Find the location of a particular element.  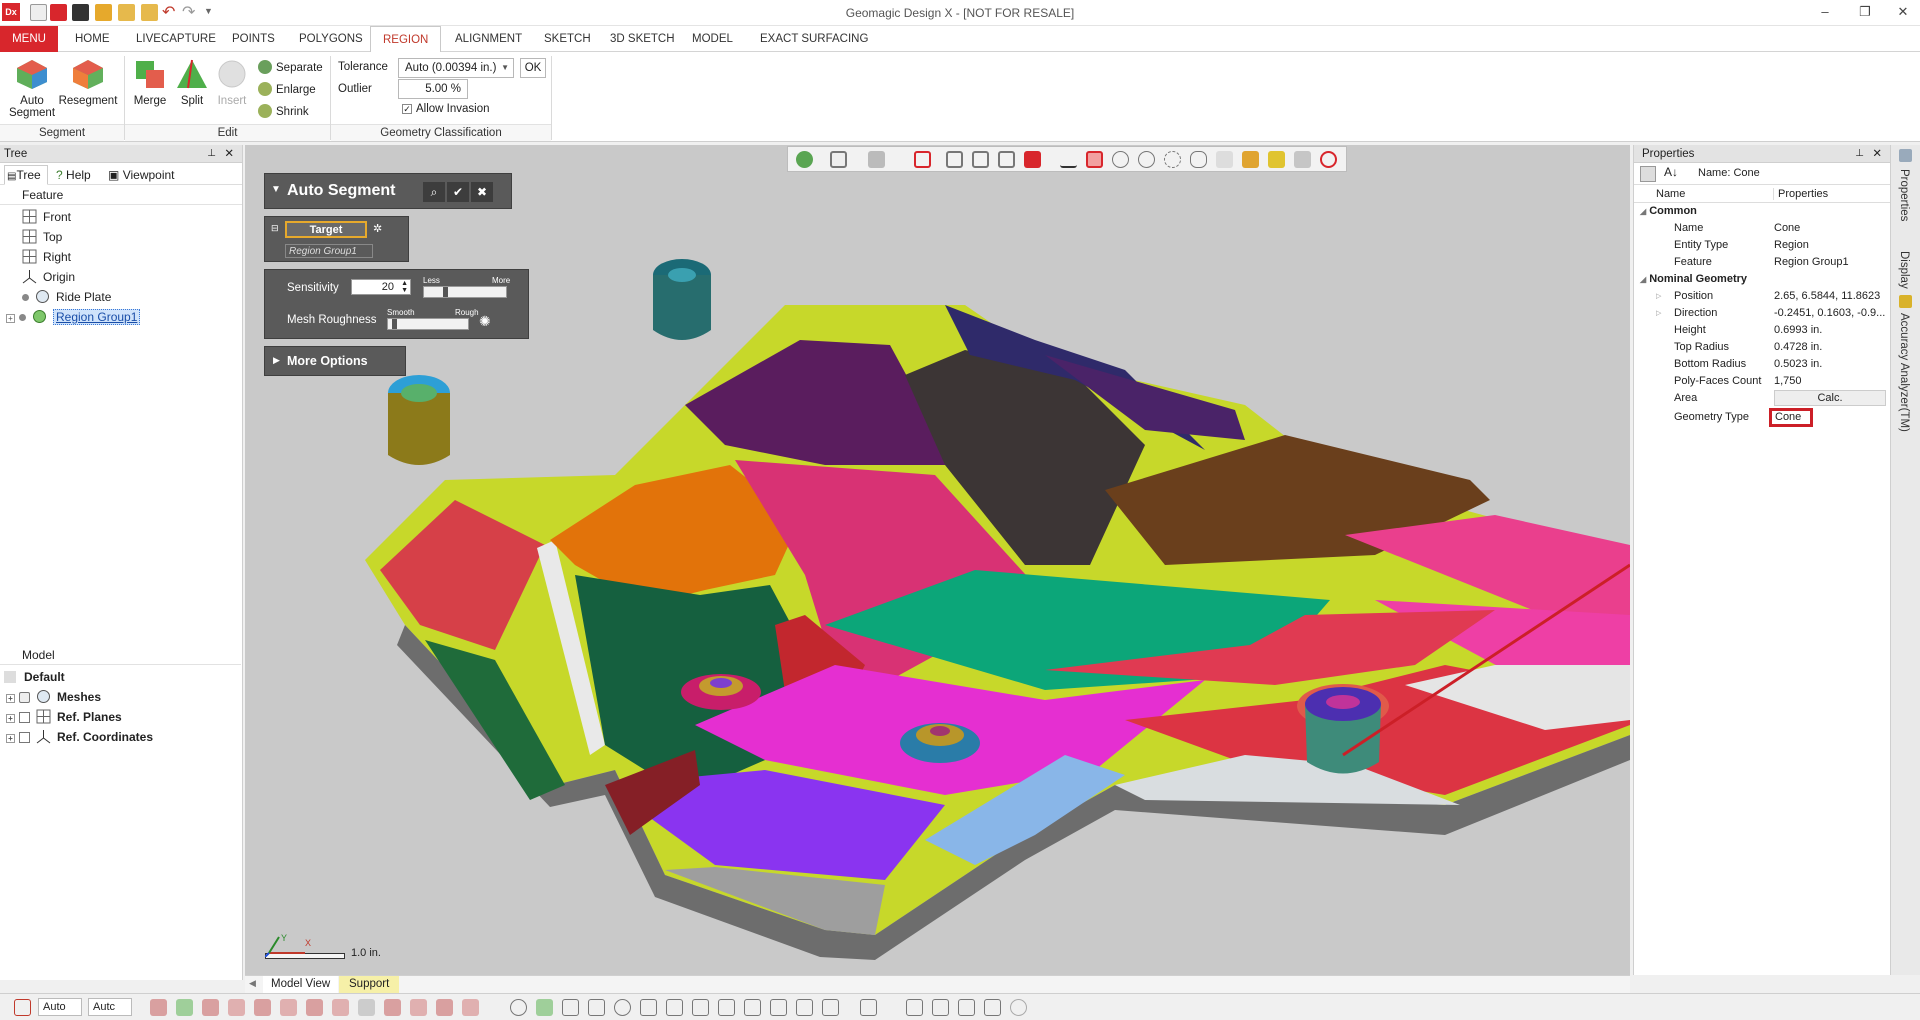

lasso-icon is located at coordinates (1172, 159).